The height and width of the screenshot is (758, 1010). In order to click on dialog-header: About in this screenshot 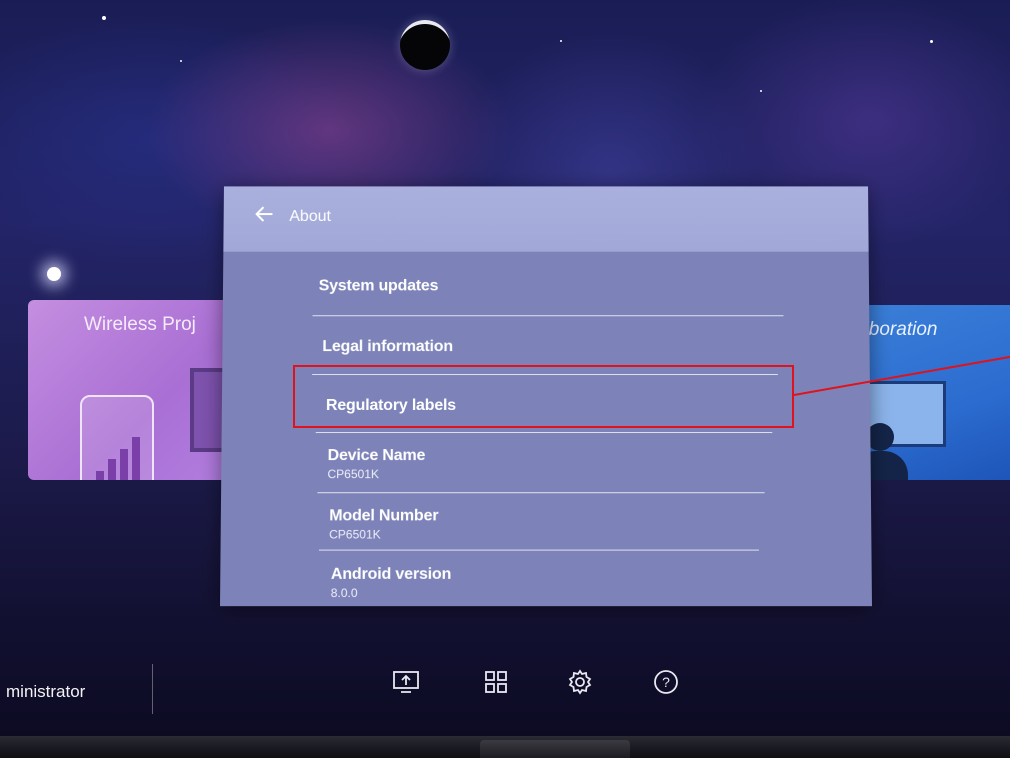, I will do `click(546, 219)`.